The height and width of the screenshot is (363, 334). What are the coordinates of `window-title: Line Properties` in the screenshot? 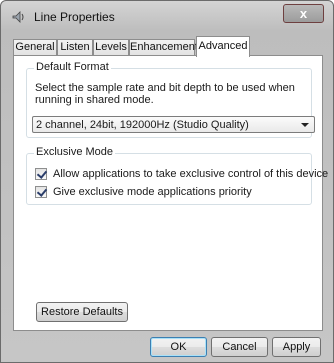 It's located at (74, 17).